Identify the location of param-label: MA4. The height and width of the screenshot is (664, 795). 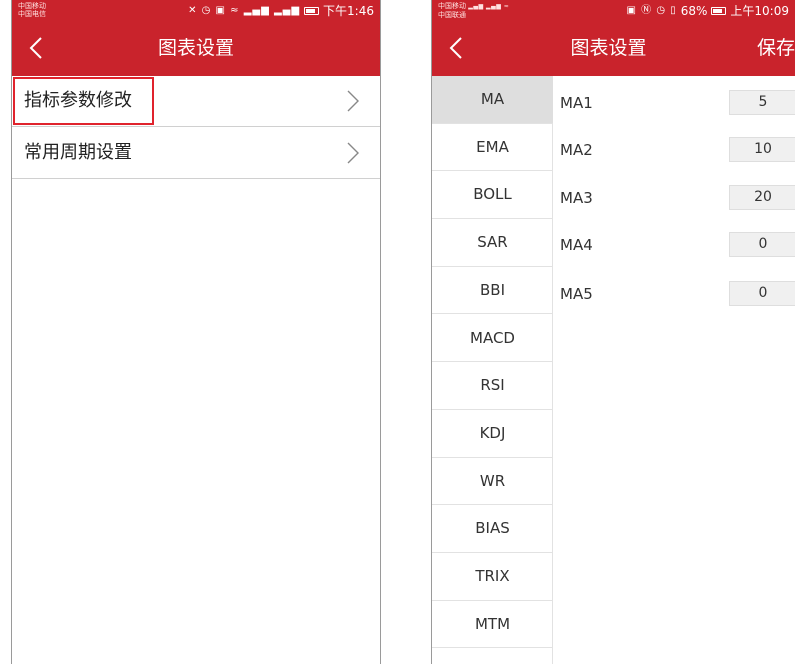
(576, 245).